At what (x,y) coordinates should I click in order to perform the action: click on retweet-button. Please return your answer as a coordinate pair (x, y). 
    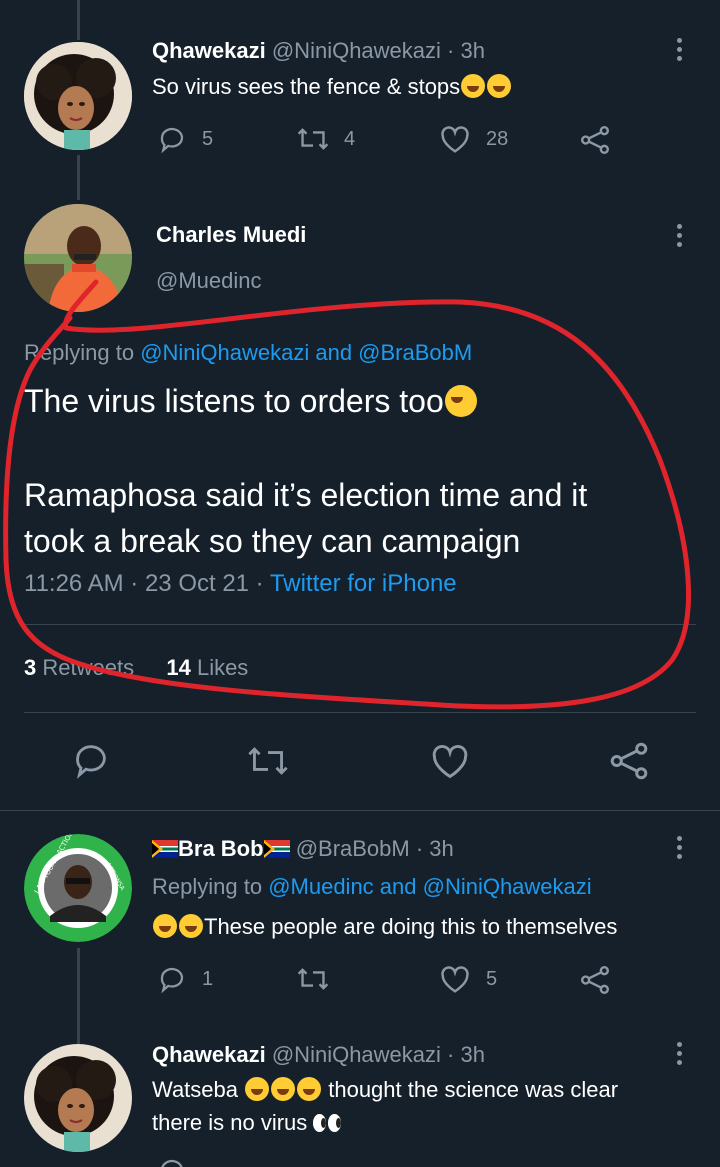
    Looking at the image, I should click on (313, 979).